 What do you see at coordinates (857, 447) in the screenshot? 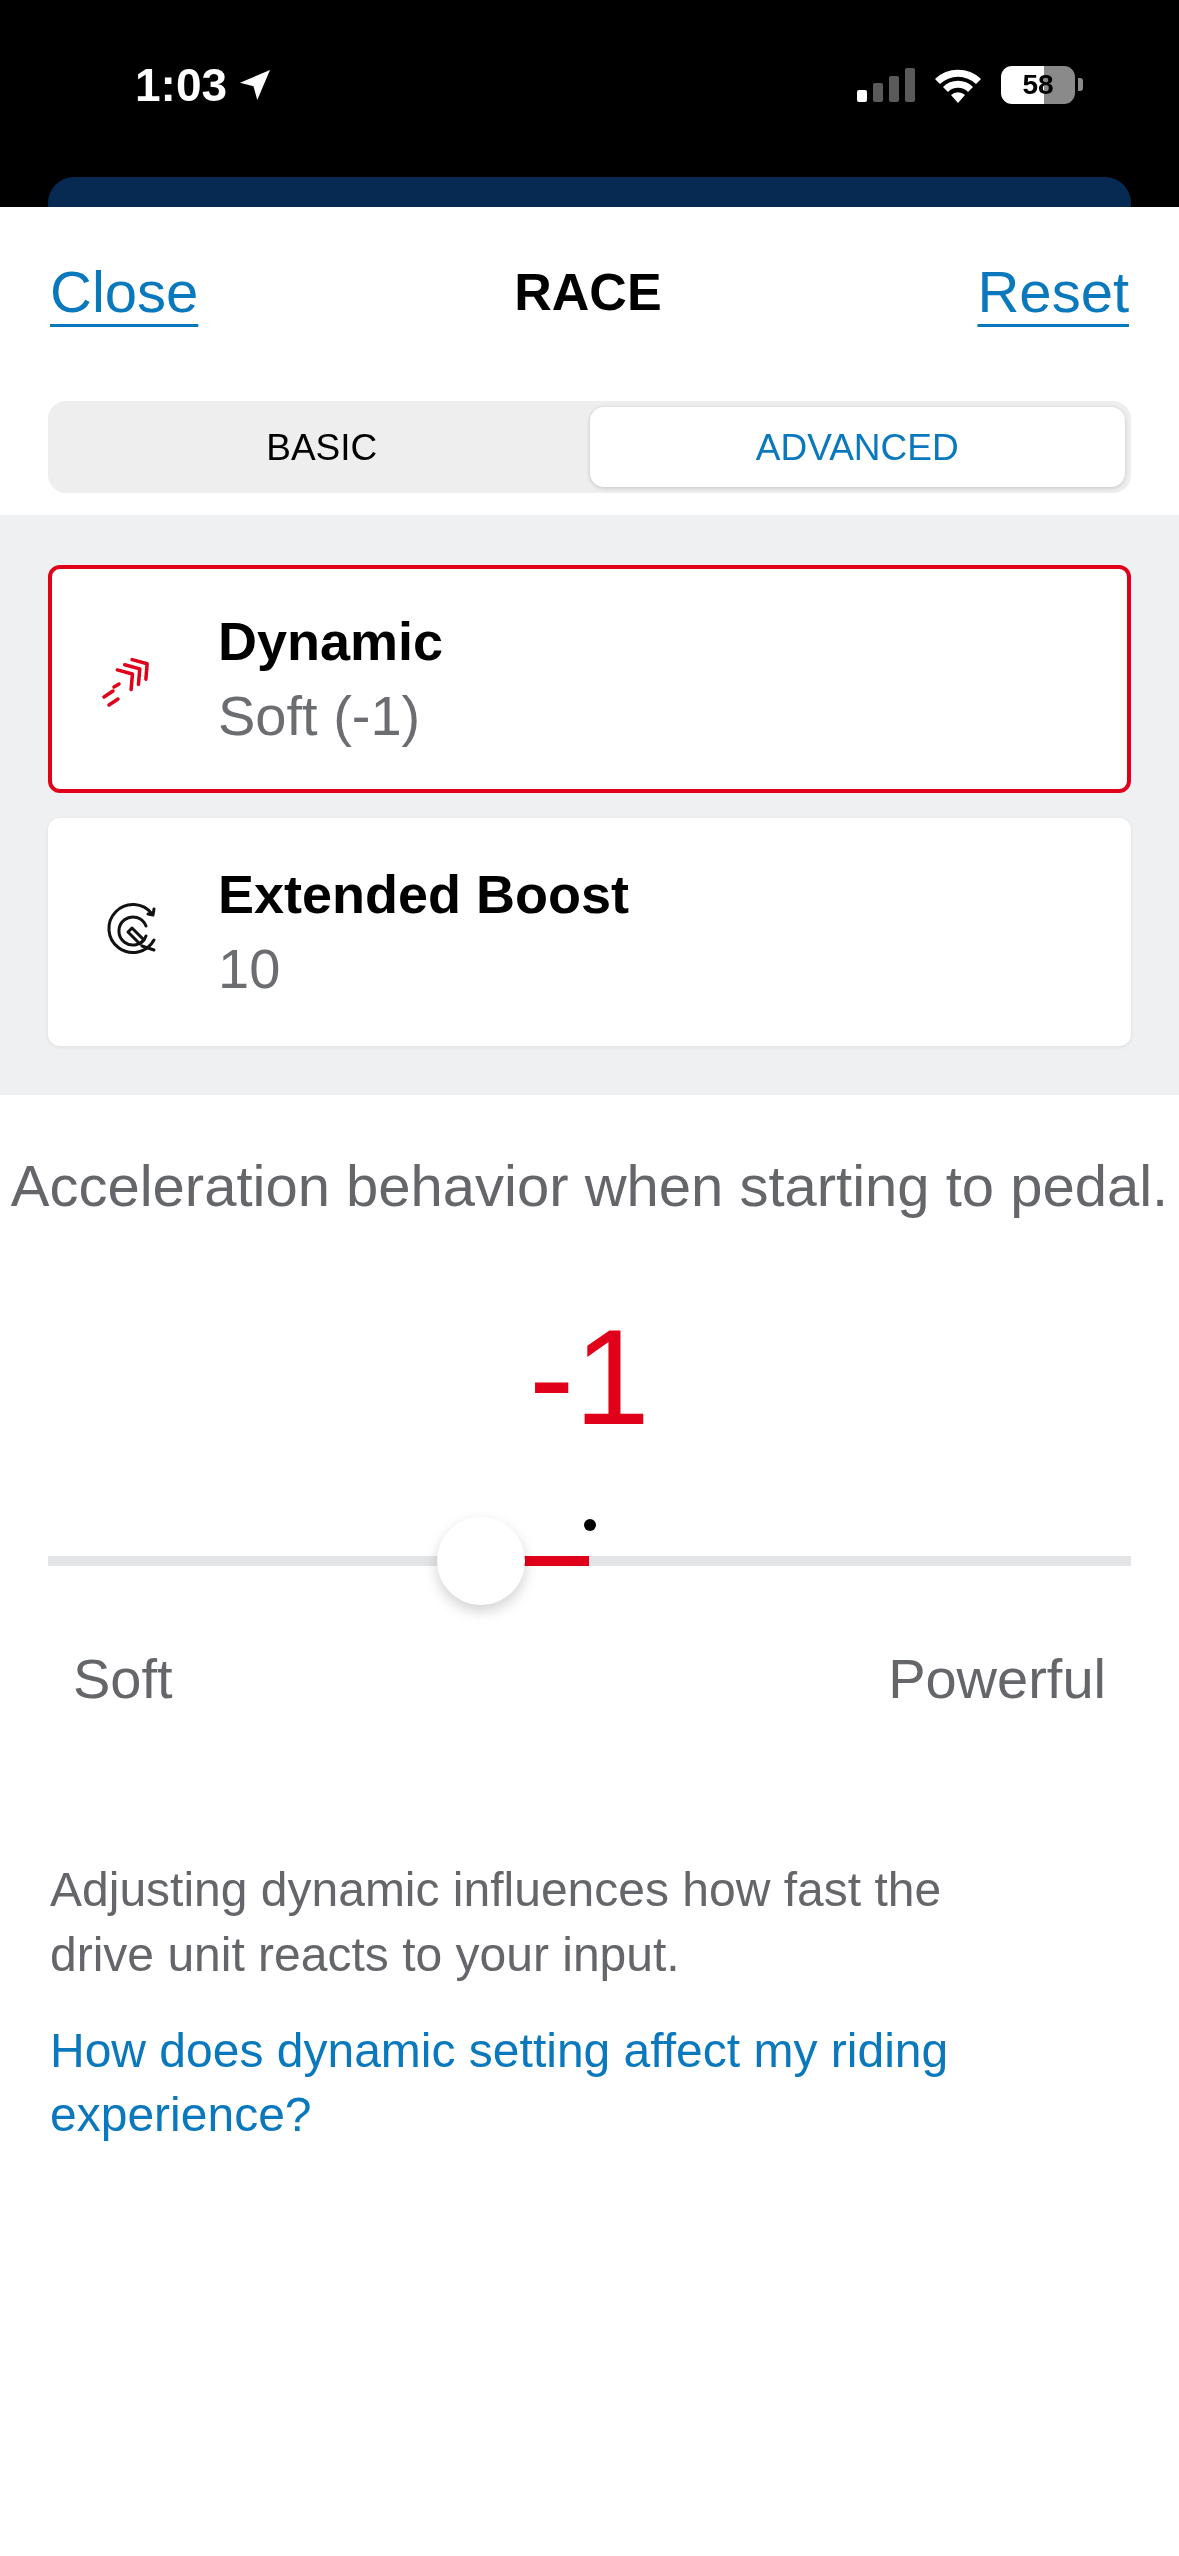
I see `mode-tab: ADVANCED` at bounding box center [857, 447].